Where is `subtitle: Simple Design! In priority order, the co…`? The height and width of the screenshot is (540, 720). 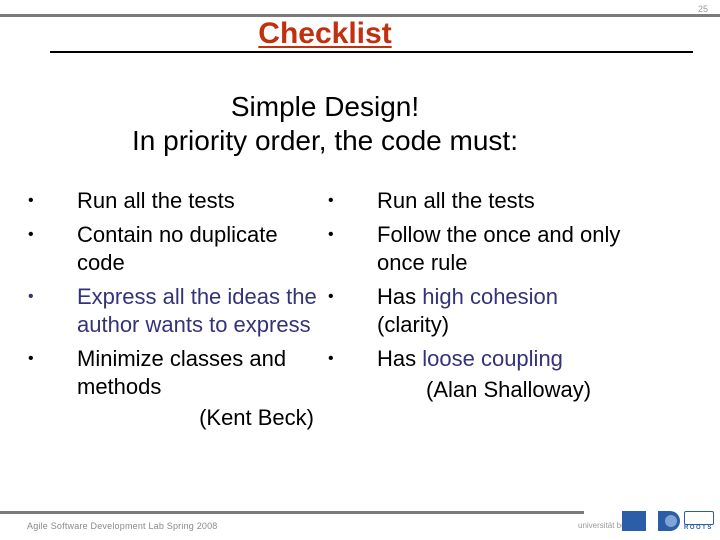 subtitle: Simple Design! In priority order, the co… is located at coordinates (325, 124).